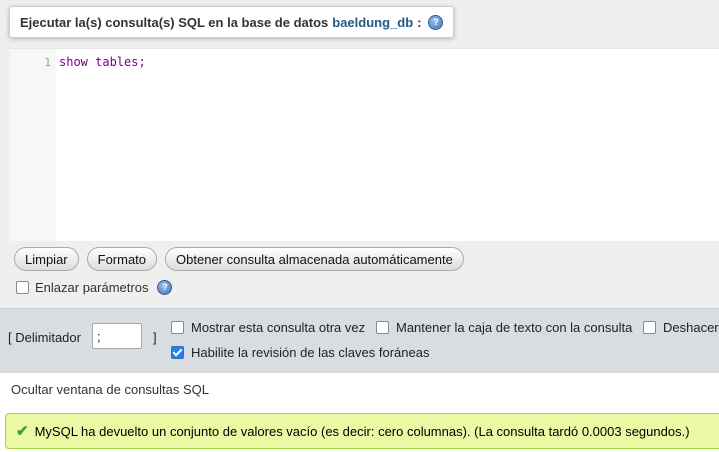 The height and width of the screenshot is (452, 719). I want to click on bind-parameters-label: Enlazar parámetros, so click(91, 287).